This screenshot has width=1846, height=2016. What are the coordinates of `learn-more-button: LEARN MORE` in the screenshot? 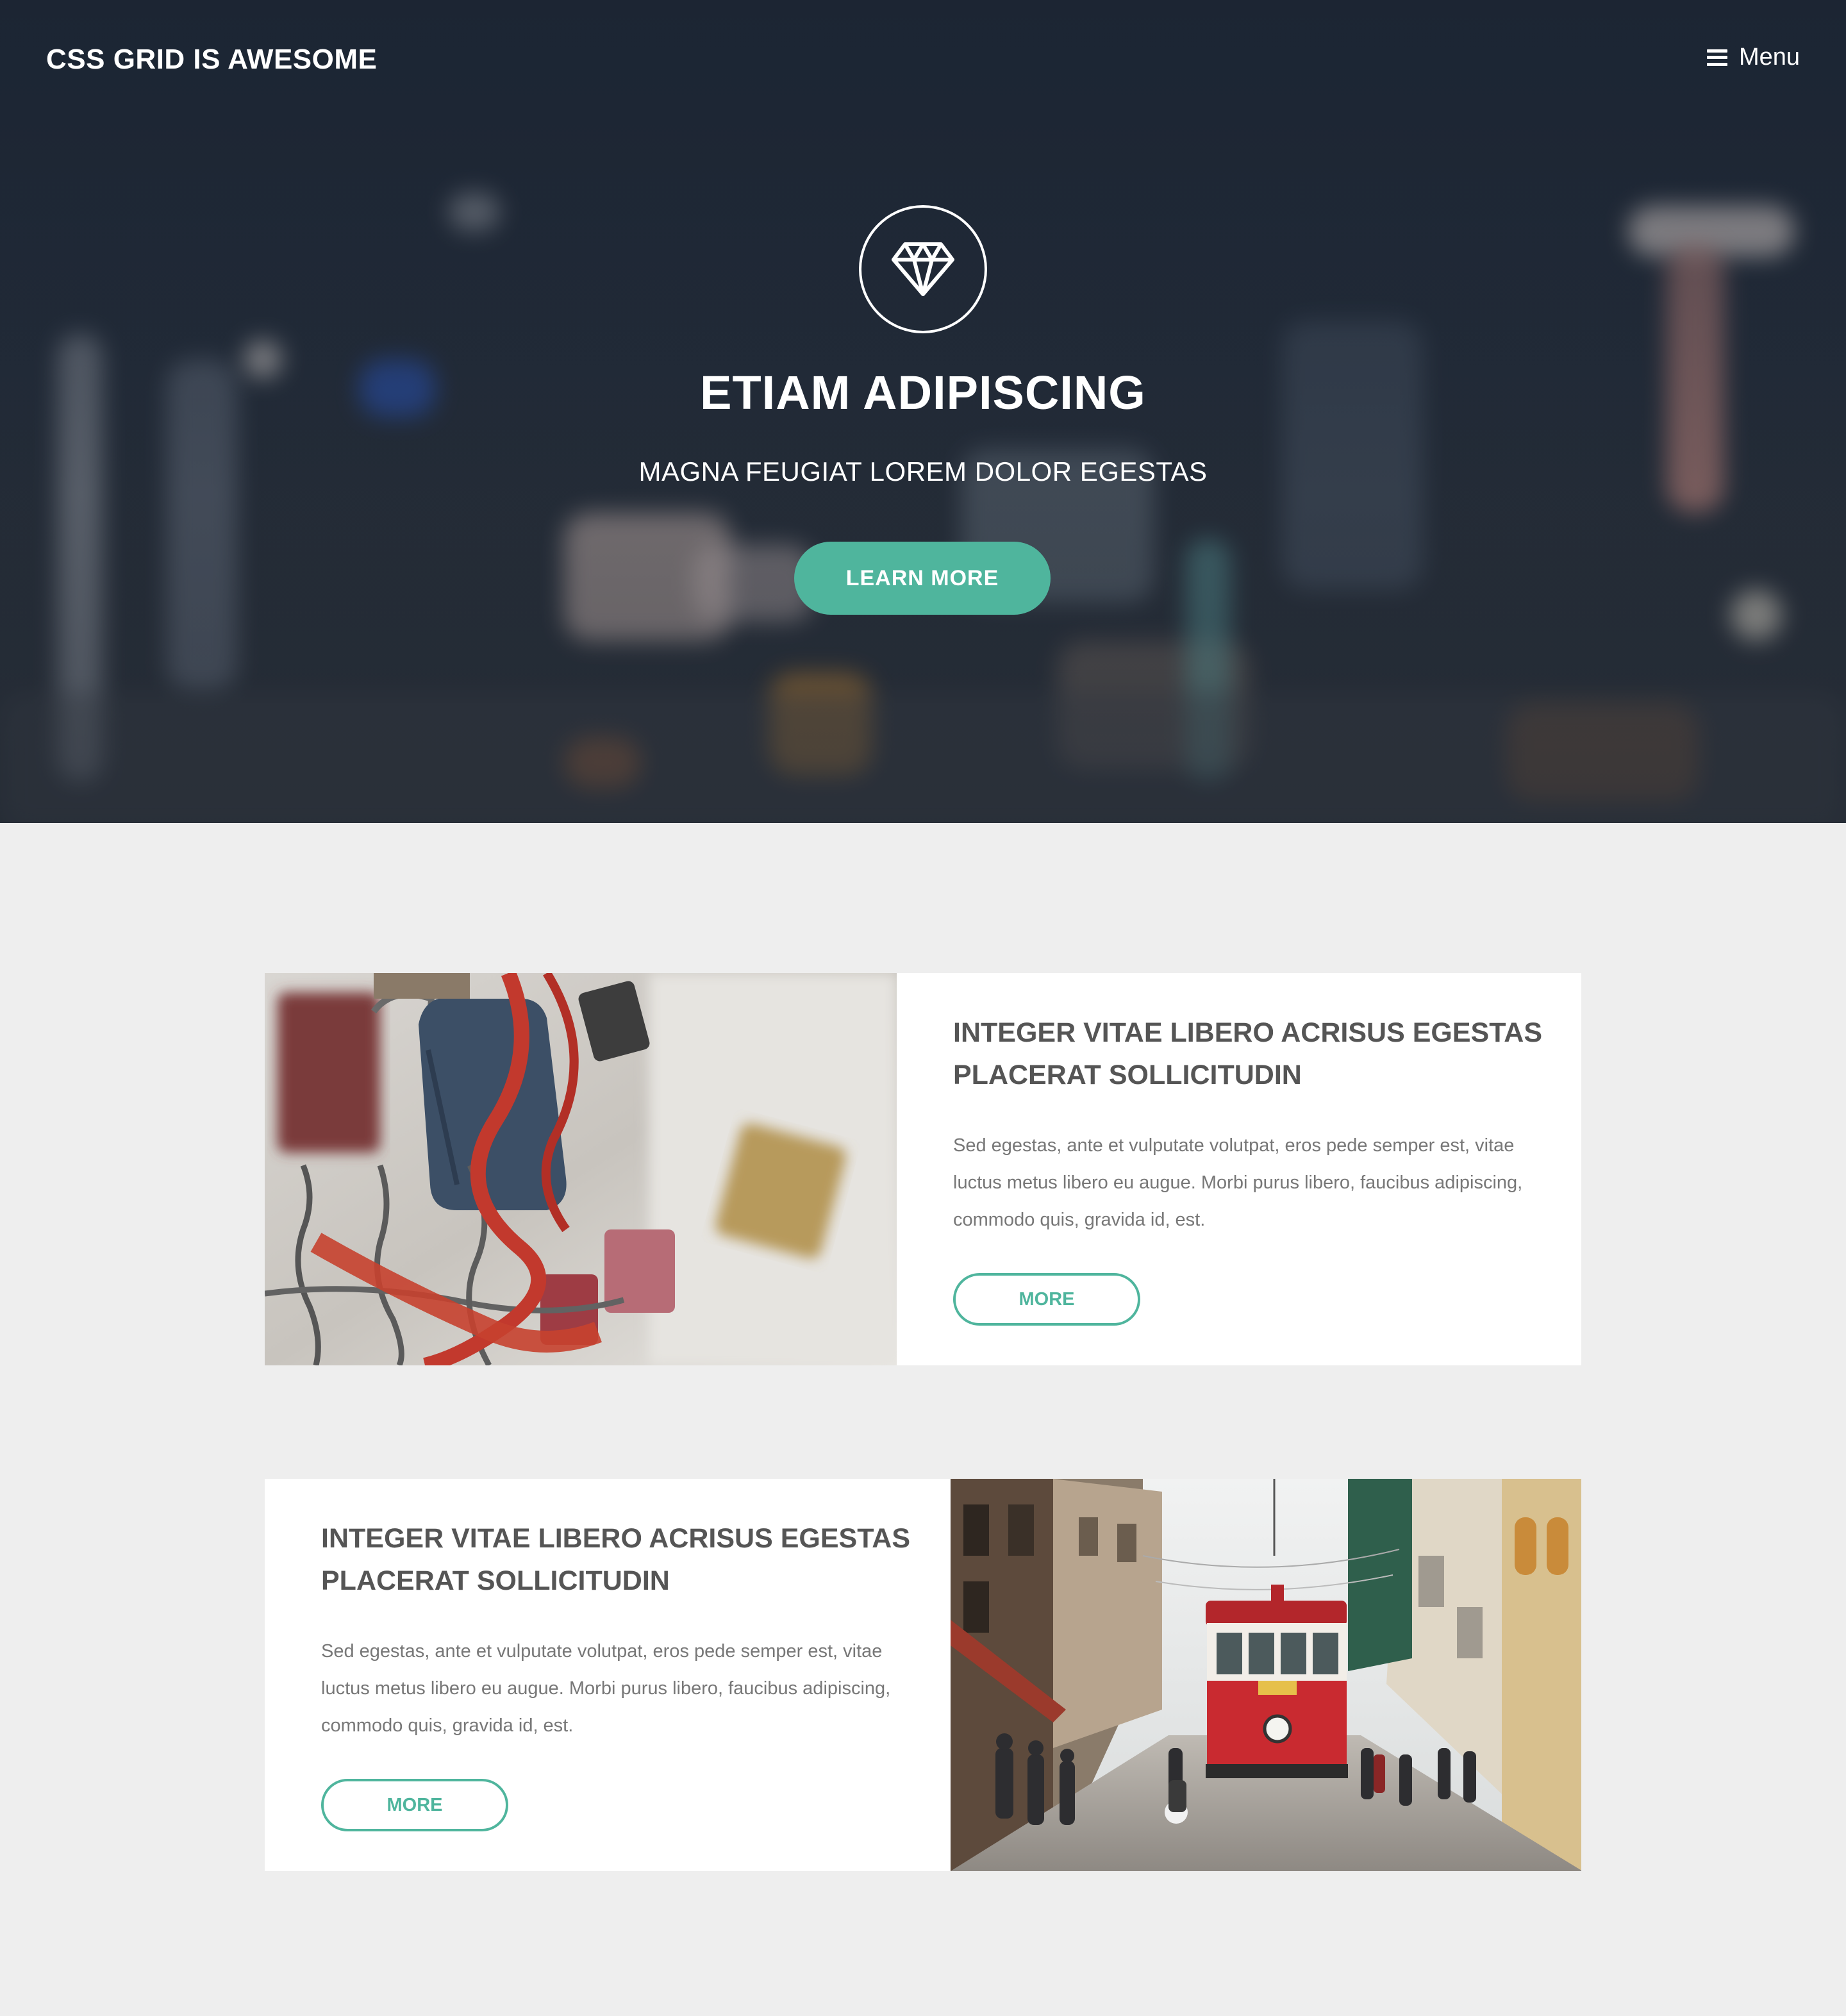 It's located at (923, 578).